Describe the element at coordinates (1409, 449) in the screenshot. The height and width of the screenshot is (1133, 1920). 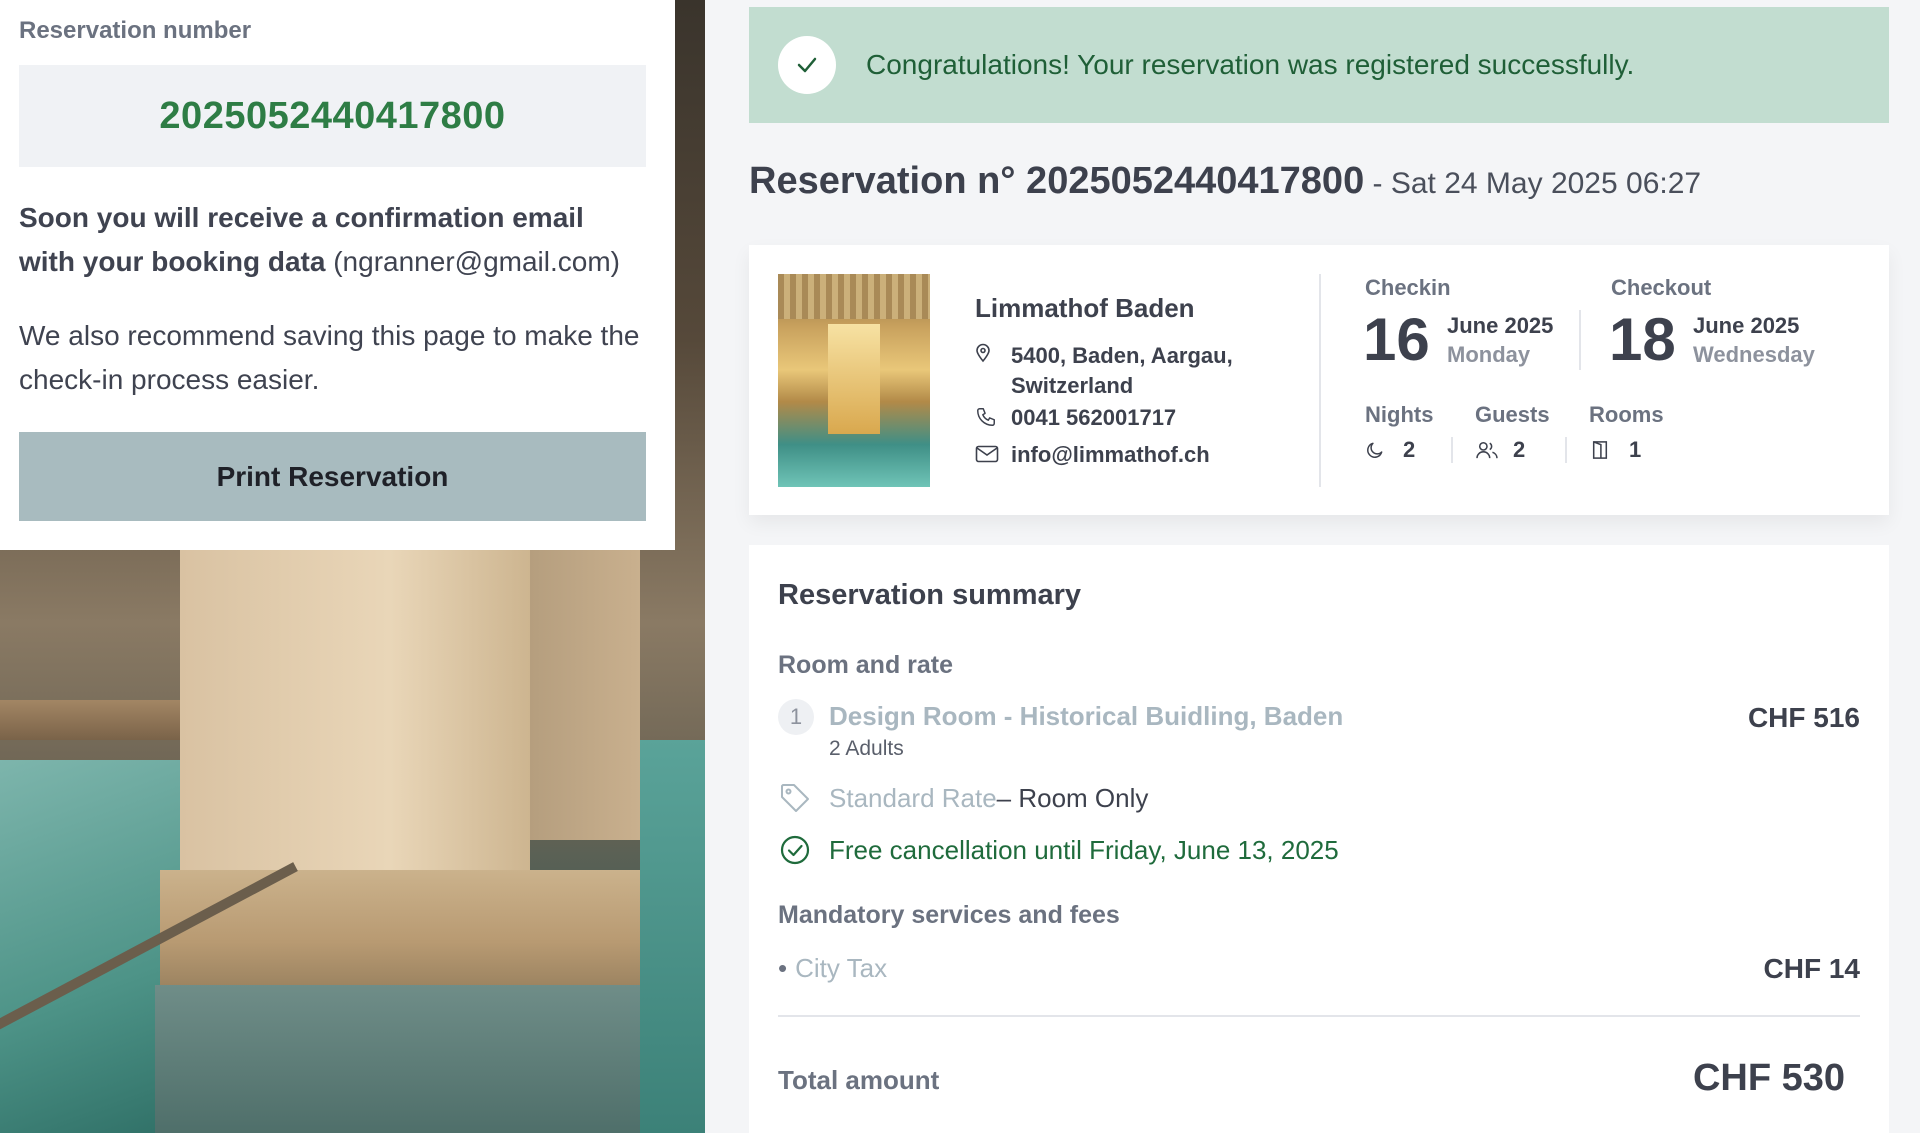
I see `nights-count: 2` at that location.